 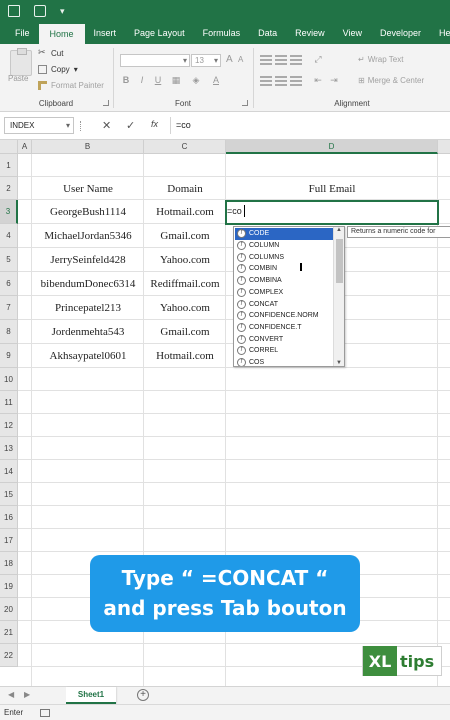 I want to click on macro-record-icon, so click(x=45, y=713).